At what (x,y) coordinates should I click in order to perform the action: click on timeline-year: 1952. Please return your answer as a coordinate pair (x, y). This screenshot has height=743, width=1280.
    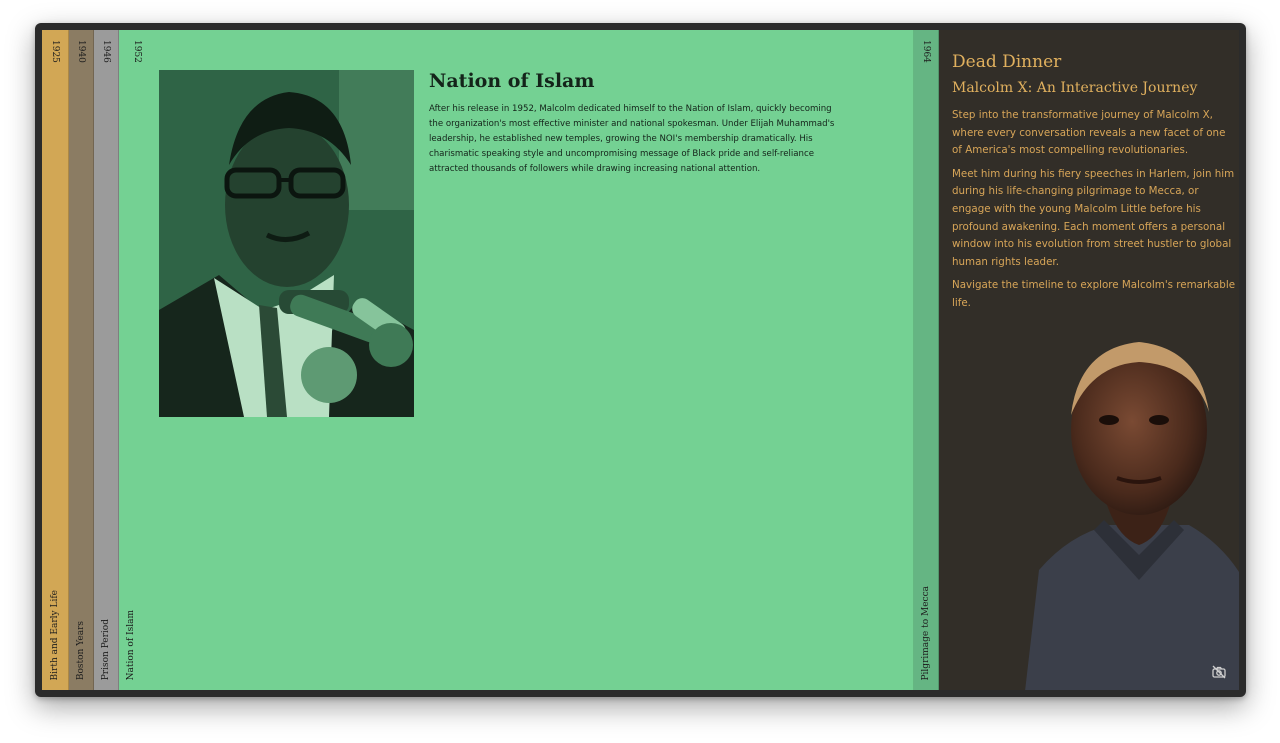
    Looking at the image, I should click on (137, 51).